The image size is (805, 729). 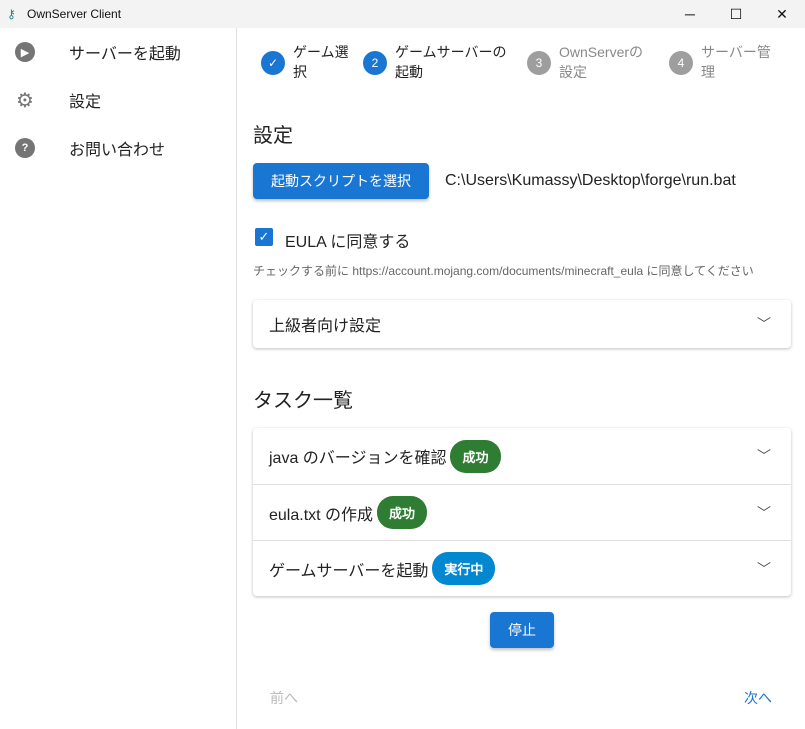 What do you see at coordinates (118, 100) in the screenshot?
I see `sidebar-item-settings: ⚙ 設定` at bounding box center [118, 100].